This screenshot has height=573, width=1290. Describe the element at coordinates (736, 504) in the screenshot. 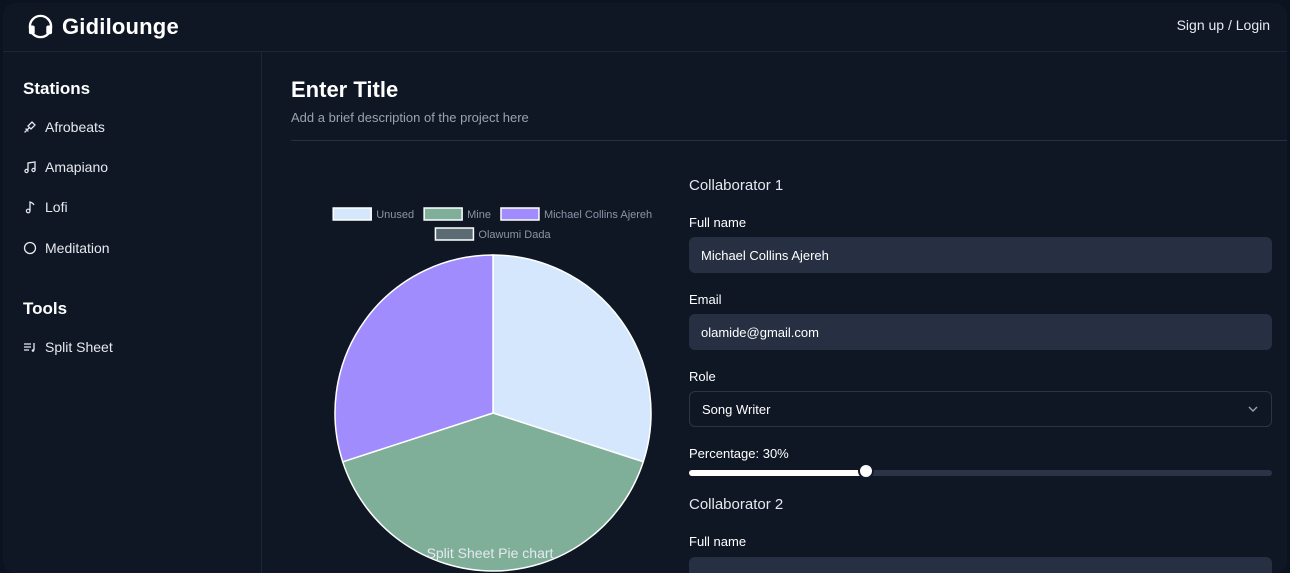

I see `collaborator-2-title: Collaborator 2` at that location.